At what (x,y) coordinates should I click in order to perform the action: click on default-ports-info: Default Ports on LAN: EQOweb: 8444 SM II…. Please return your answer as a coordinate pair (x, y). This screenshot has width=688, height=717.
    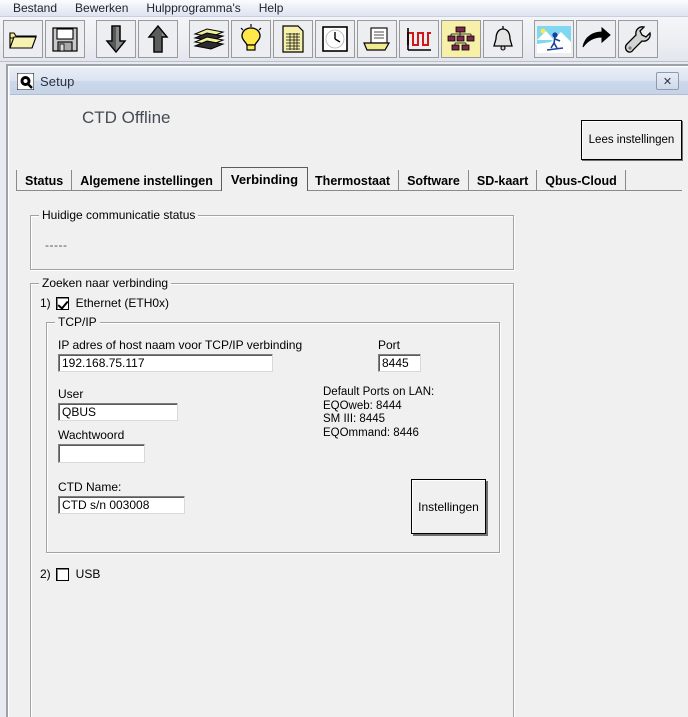
    Looking at the image, I should click on (379, 412).